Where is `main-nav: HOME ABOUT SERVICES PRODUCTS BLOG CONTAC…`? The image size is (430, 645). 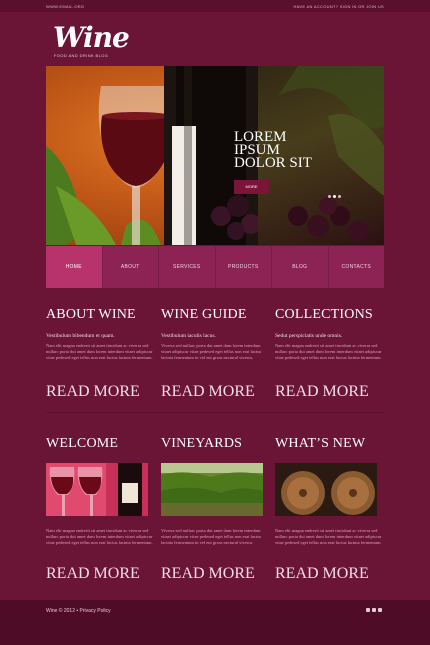 main-nav: HOME ABOUT SERVICES PRODUCTS BLOG CONTAC… is located at coordinates (215, 267).